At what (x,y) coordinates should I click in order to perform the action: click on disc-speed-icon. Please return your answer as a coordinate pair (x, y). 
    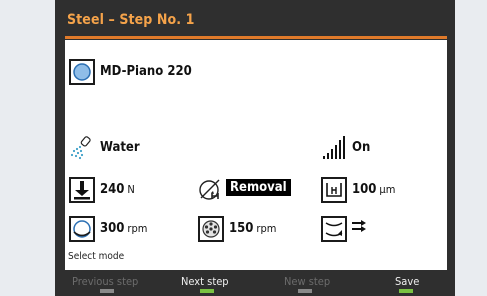
    Looking at the image, I should click on (82, 229).